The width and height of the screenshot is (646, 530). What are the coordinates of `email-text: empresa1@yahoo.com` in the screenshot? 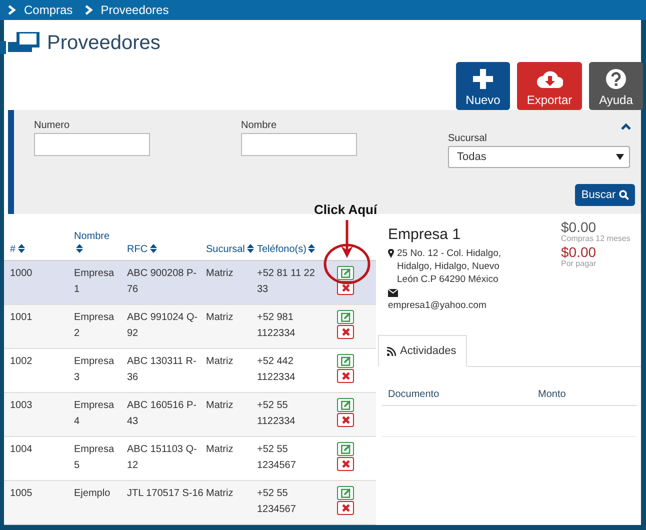 It's located at (438, 305).